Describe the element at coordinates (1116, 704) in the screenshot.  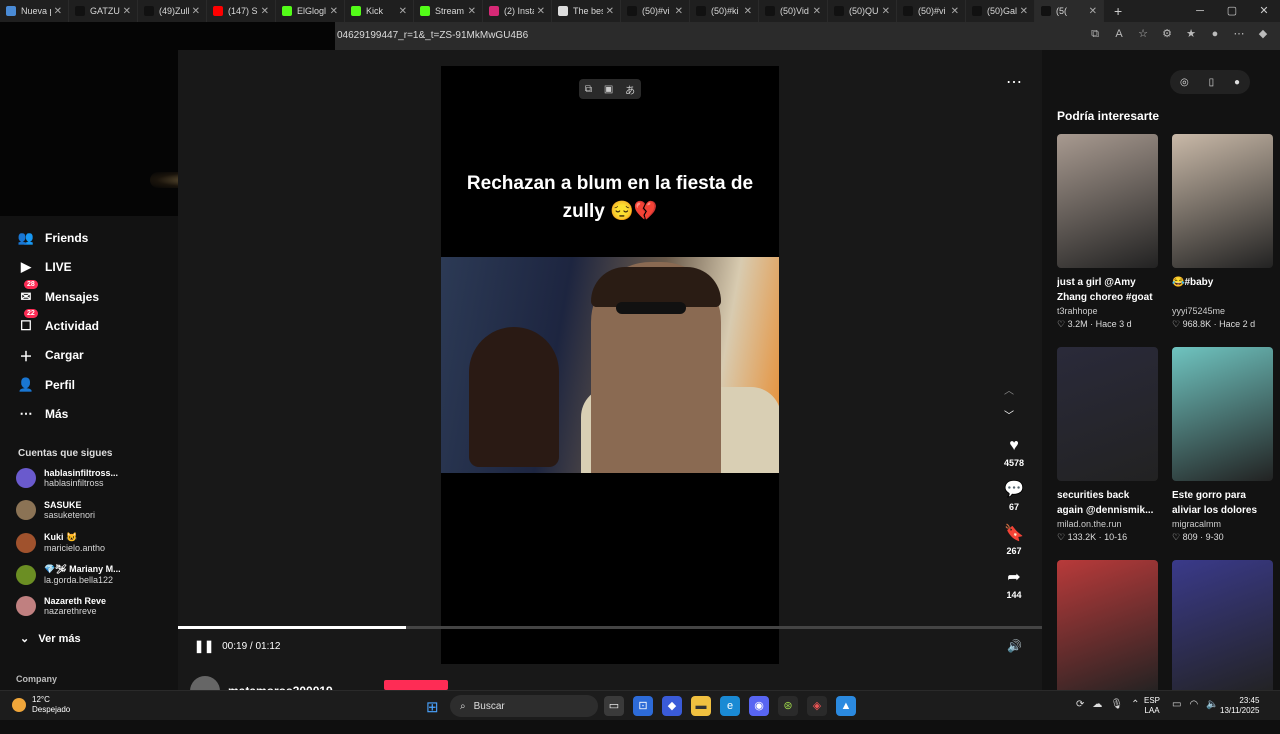
I see `mic-icon: 🎙` at that location.